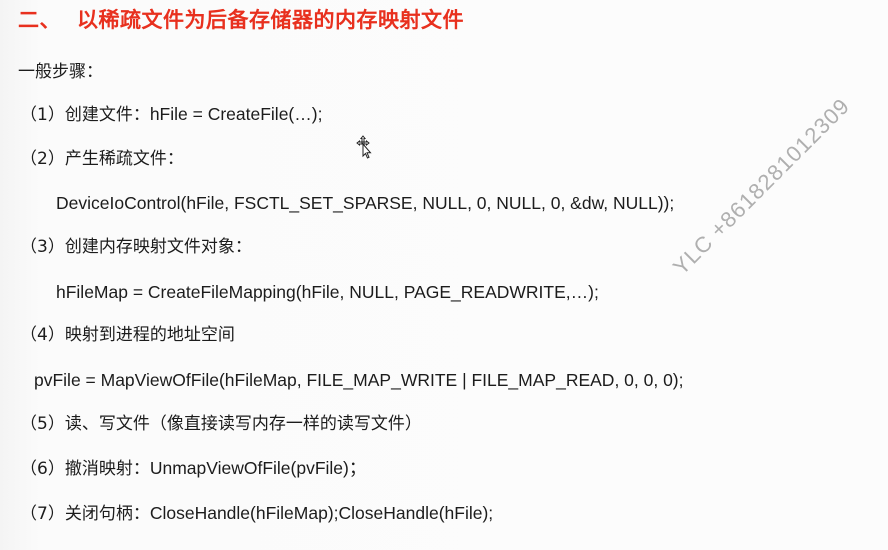 This screenshot has width=888, height=550. I want to click on step-3-label: （3）创建内存映射文件对象：, so click(136, 247).